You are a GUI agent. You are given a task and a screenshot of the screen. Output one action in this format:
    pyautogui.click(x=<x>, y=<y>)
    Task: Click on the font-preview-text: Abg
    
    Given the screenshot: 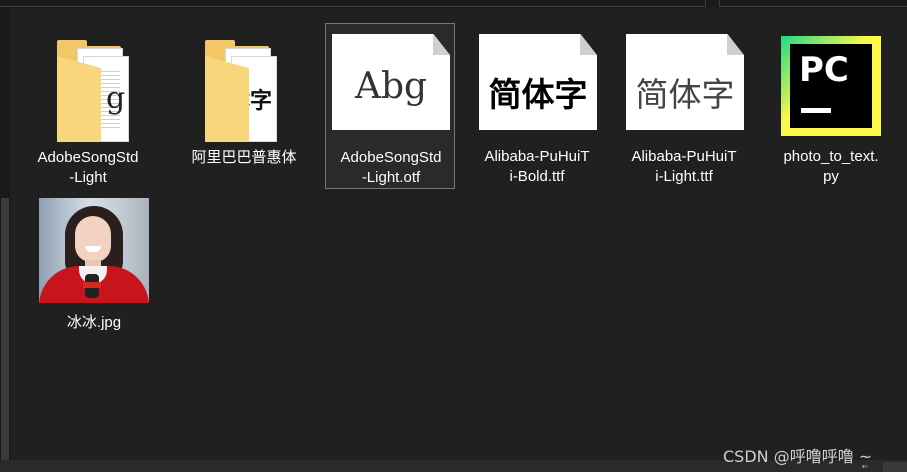 What is the action you would take?
    pyautogui.click(x=391, y=86)
    